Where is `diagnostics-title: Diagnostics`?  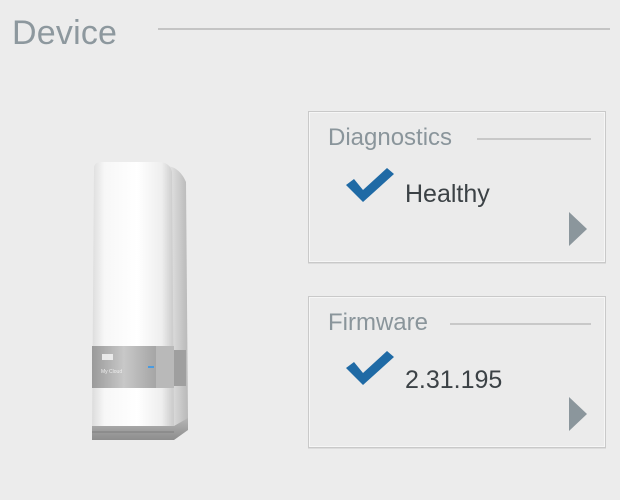 diagnostics-title: Diagnostics is located at coordinates (390, 137).